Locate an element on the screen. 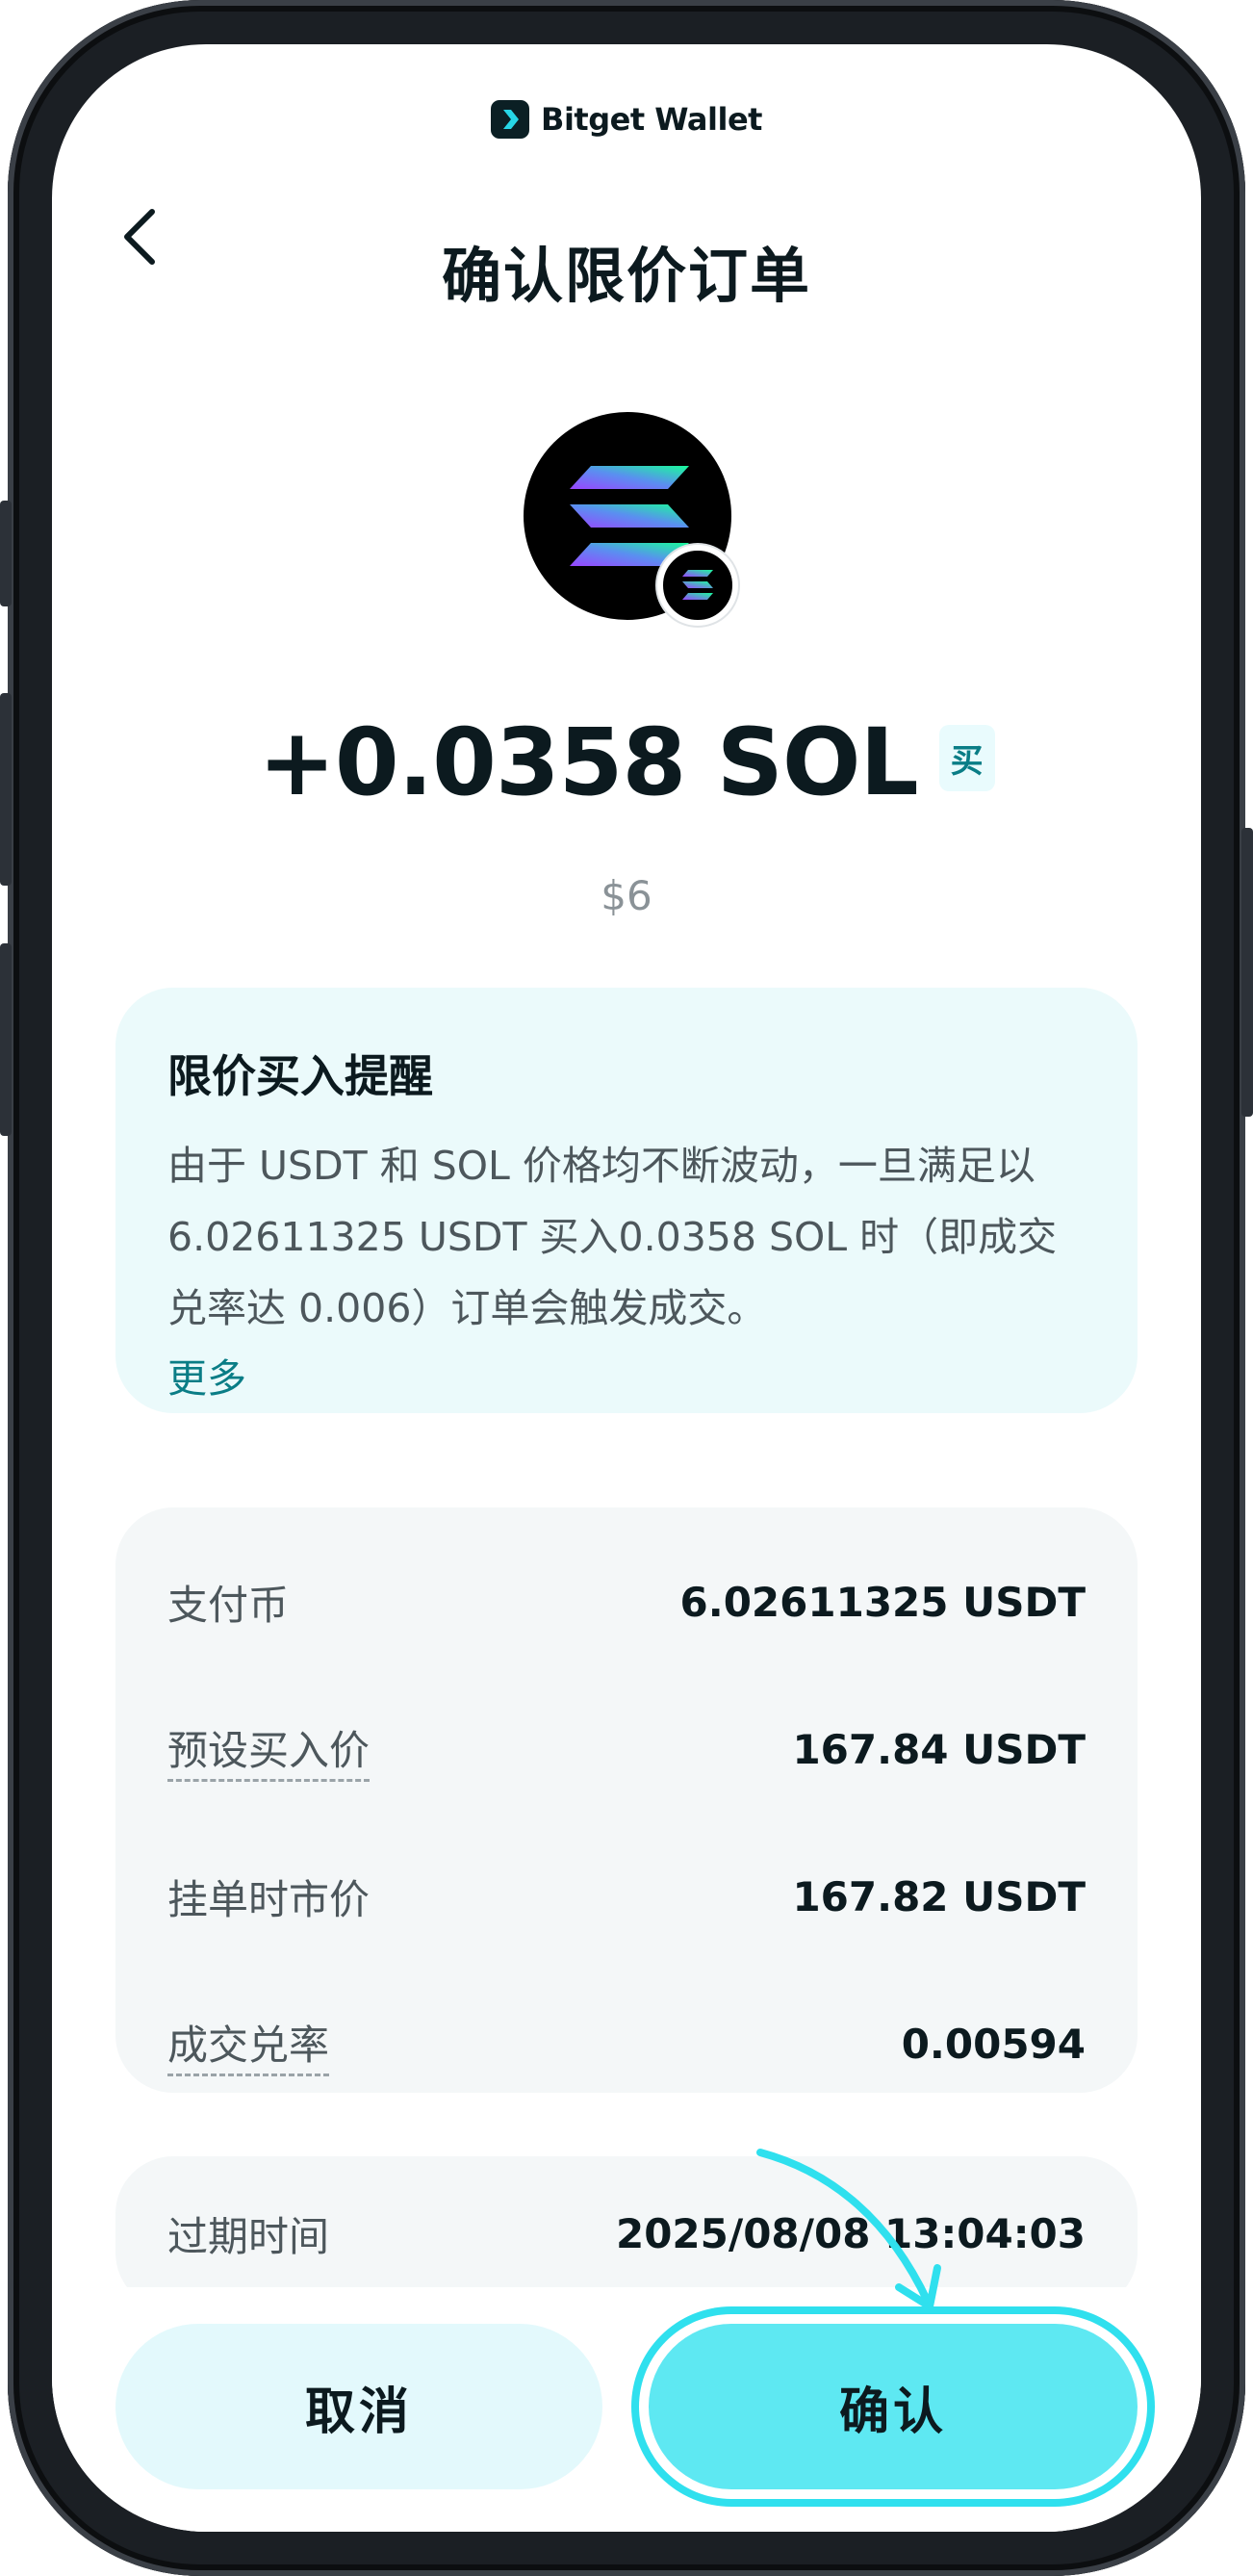 This screenshot has height=2576, width=1253. expire-label: 过期时间 is located at coordinates (248, 2236).